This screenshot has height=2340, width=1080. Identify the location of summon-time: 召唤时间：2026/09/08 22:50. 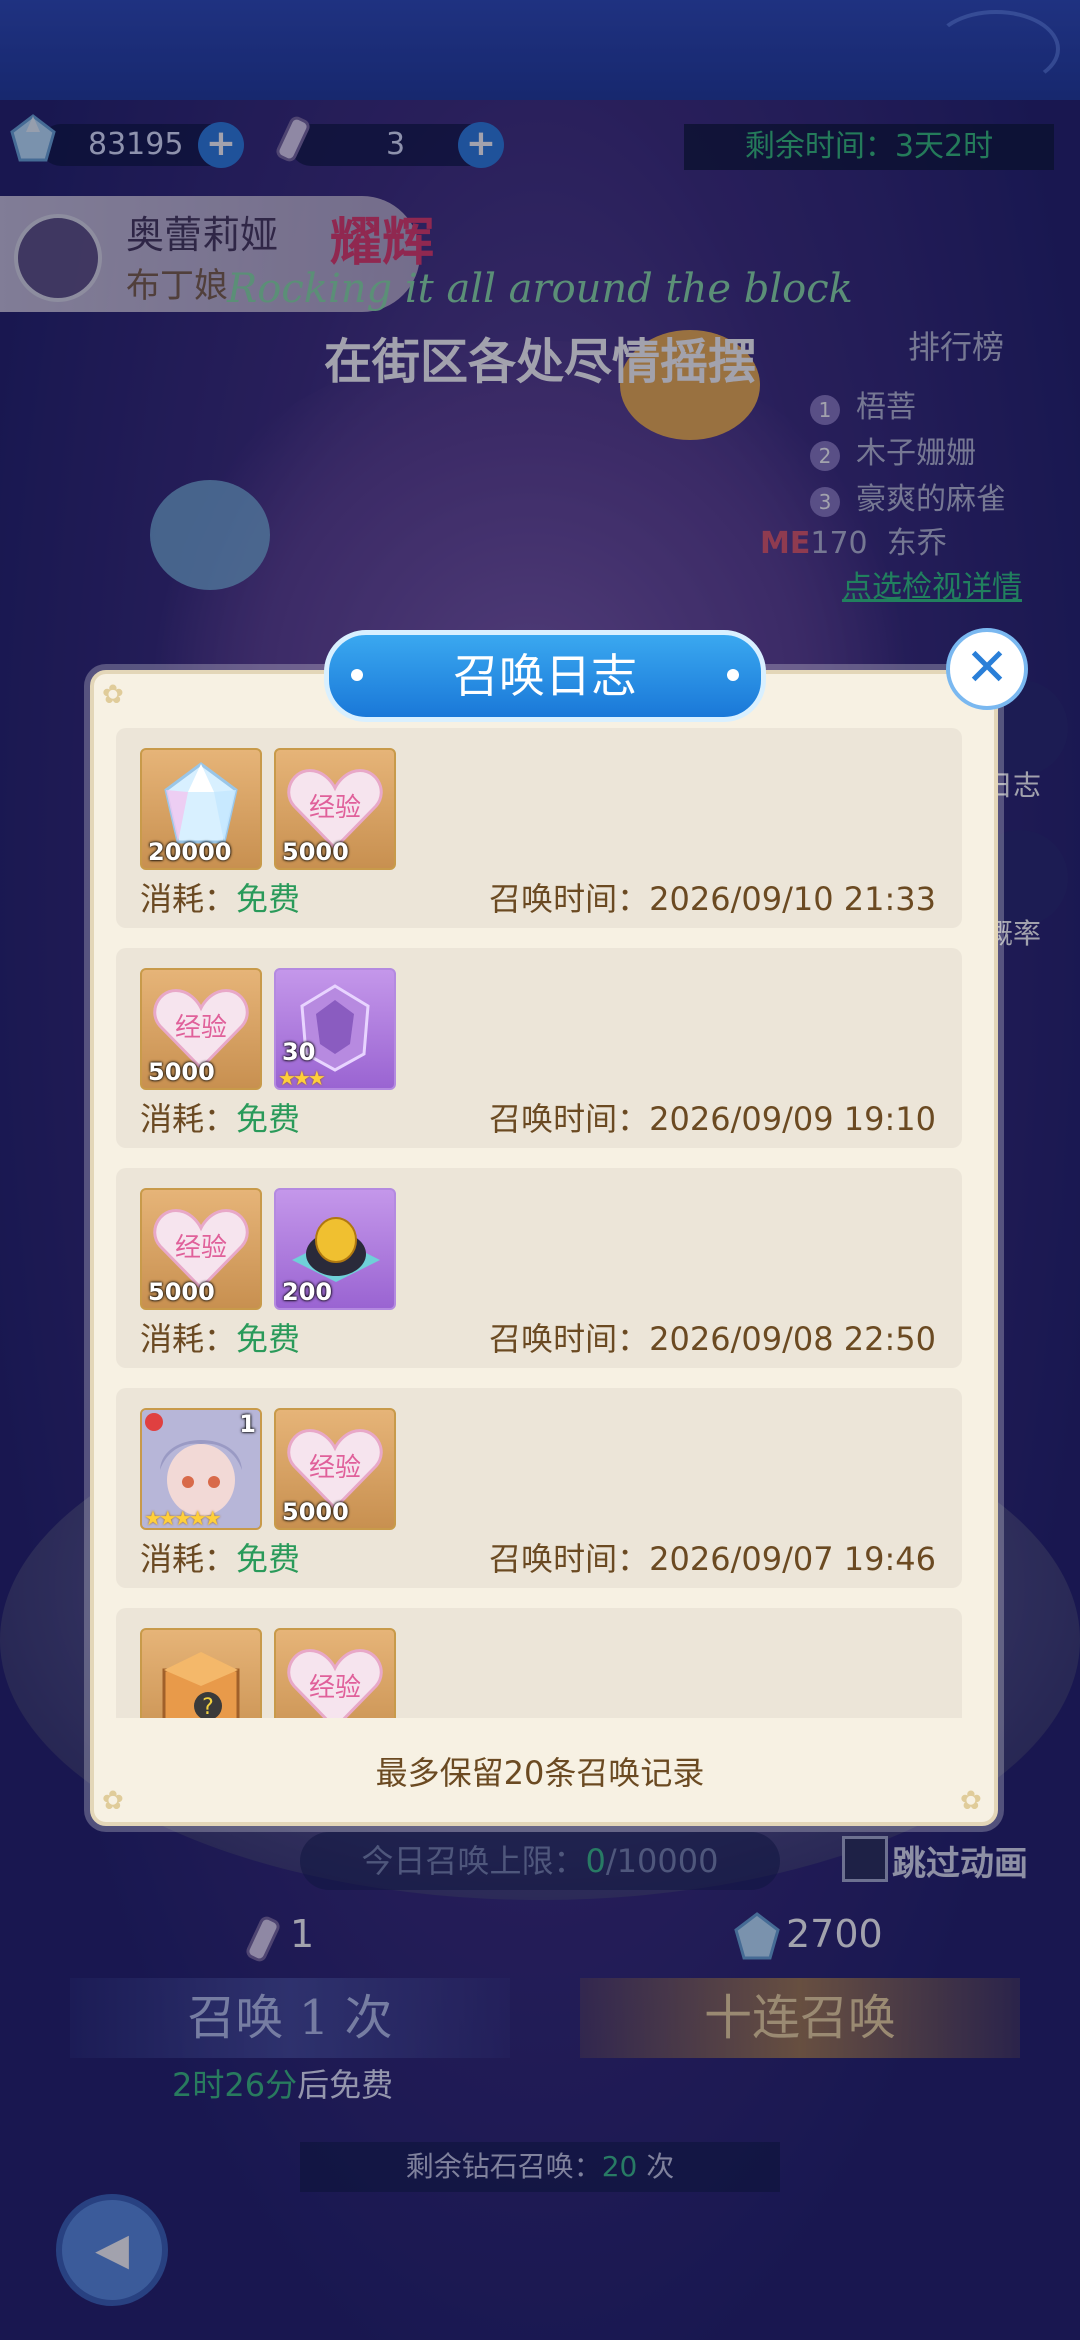
(712, 1337).